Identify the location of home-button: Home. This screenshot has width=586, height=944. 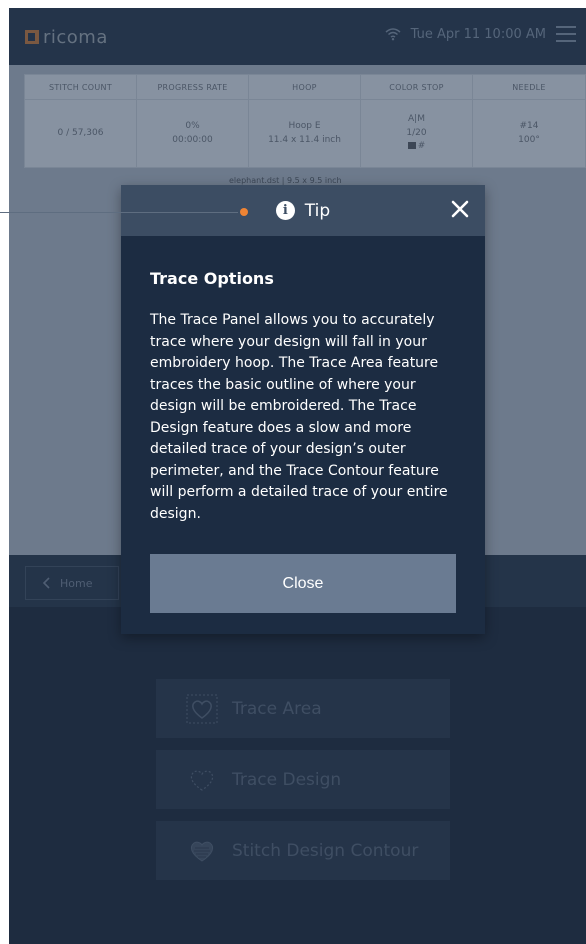
(72, 583).